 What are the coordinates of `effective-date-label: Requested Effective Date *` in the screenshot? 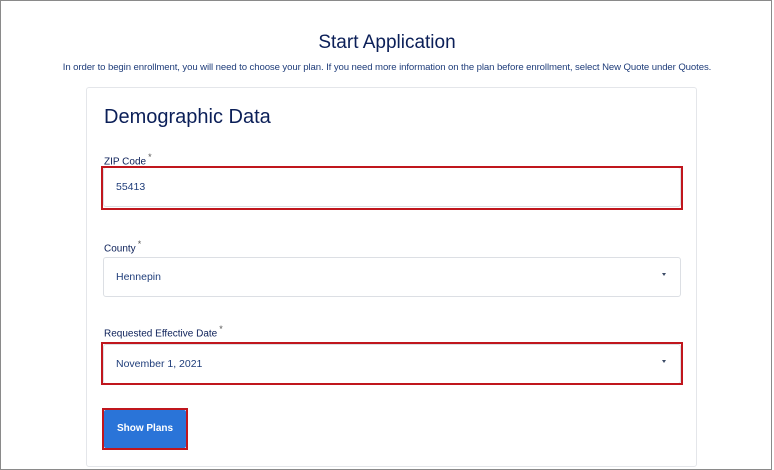 It's located at (163, 331).